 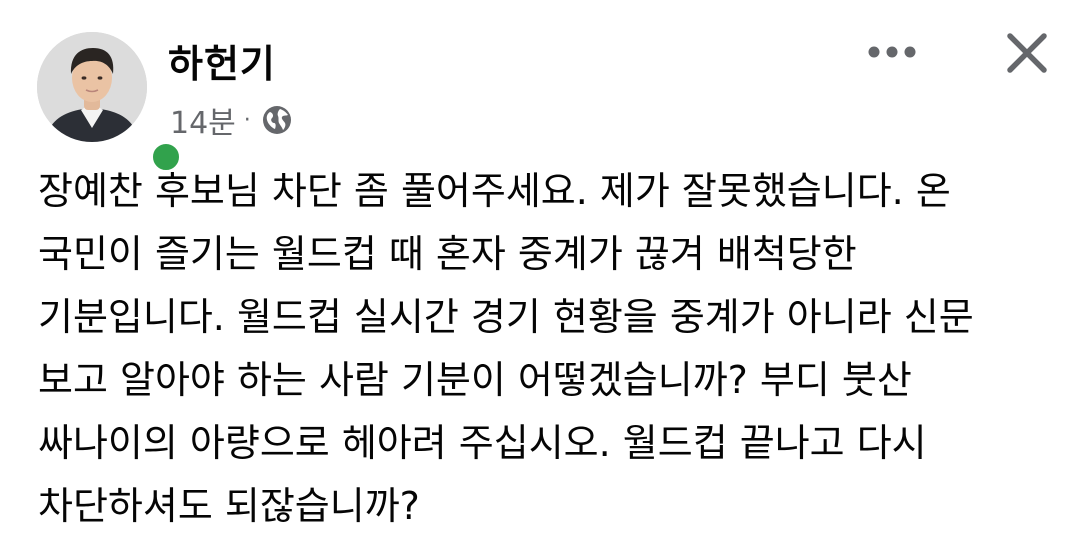 What do you see at coordinates (203, 120) in the screenshot?
I see `post-time: 14분` at bounding box center [203, 120].